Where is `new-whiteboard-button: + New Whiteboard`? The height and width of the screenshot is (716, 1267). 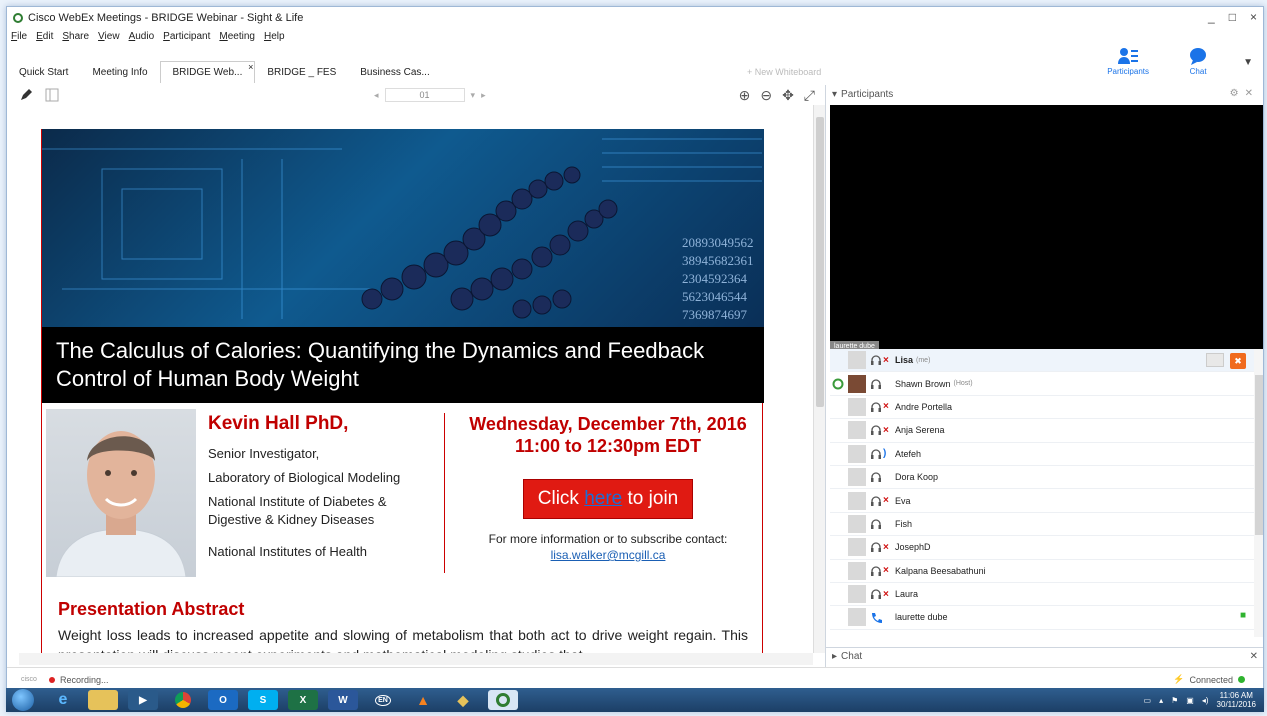 new-whiteboard-button: + New Whiteboard is located at coordinates (784, 72).